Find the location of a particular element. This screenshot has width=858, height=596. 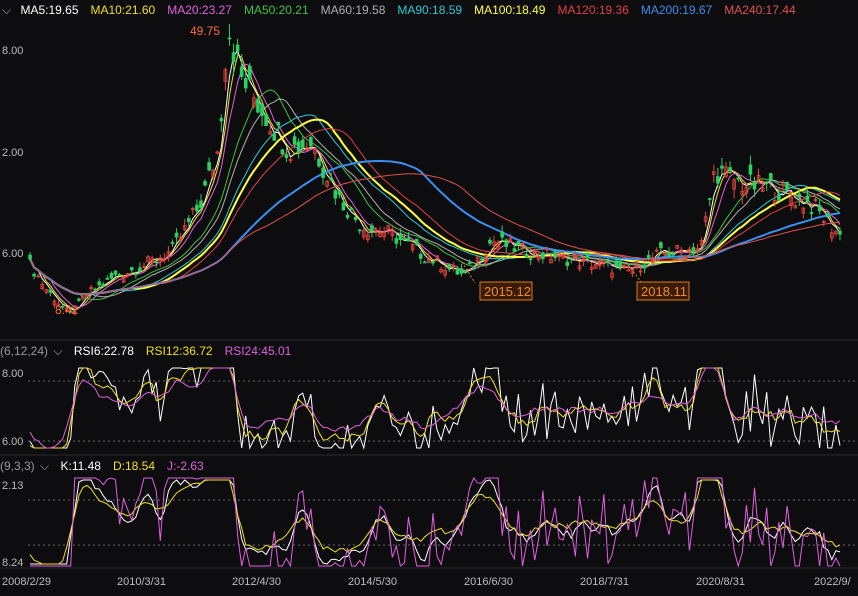

kdj-legend: (9,3,3) ⌵ K:11.48 D:18.54 J:-2.63 is located at coordinates (108, 466).